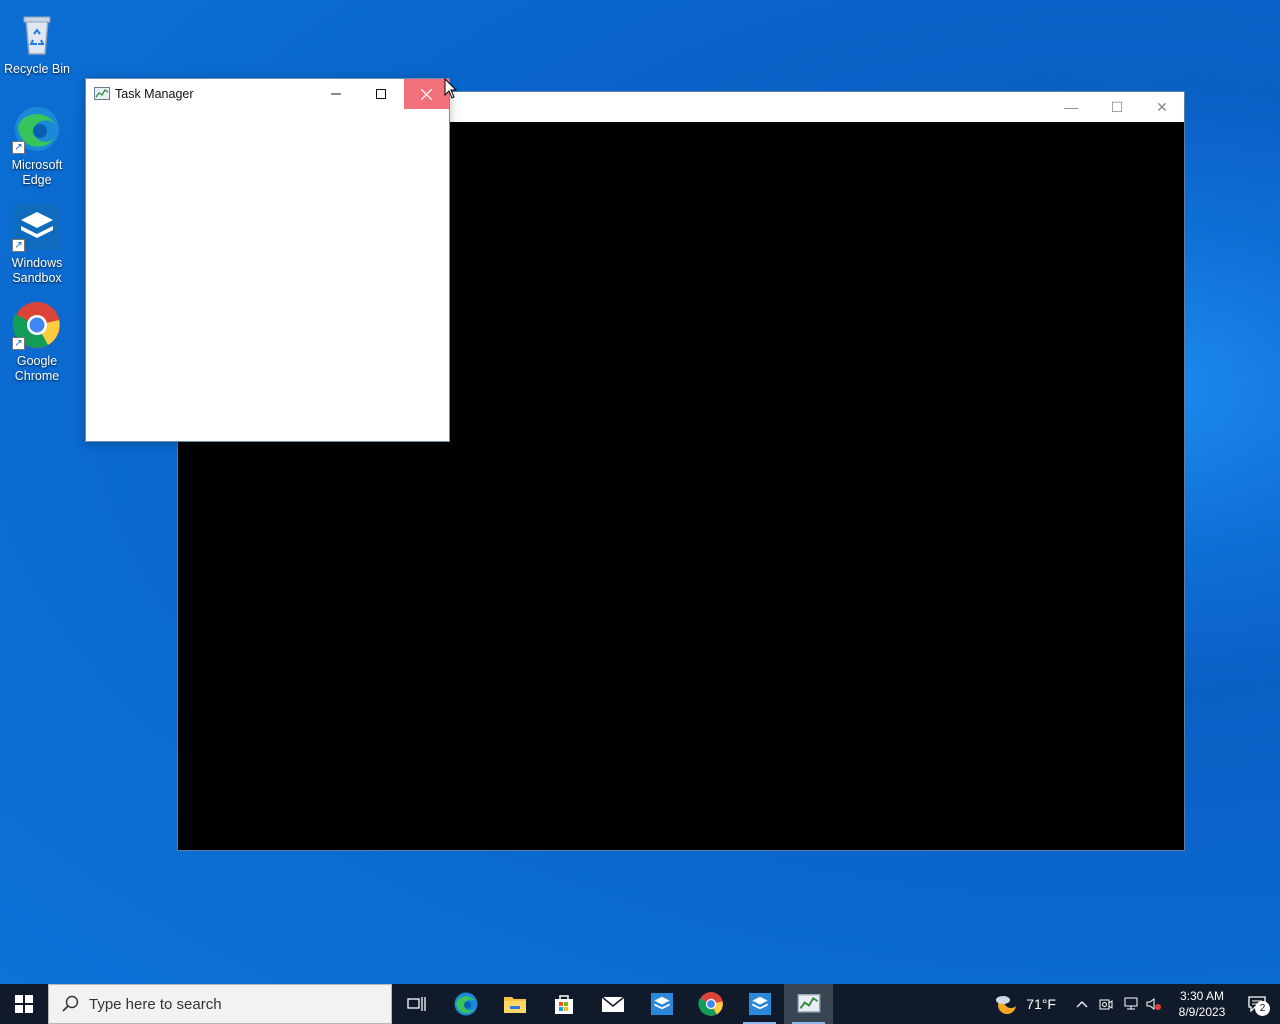 Image resolution: width=1280 pixels, height=1024 pixels. Describe the element at coordinates (267, 94) in the screenshot. I see `task-manager-titlebar: Task Manager` at that location.